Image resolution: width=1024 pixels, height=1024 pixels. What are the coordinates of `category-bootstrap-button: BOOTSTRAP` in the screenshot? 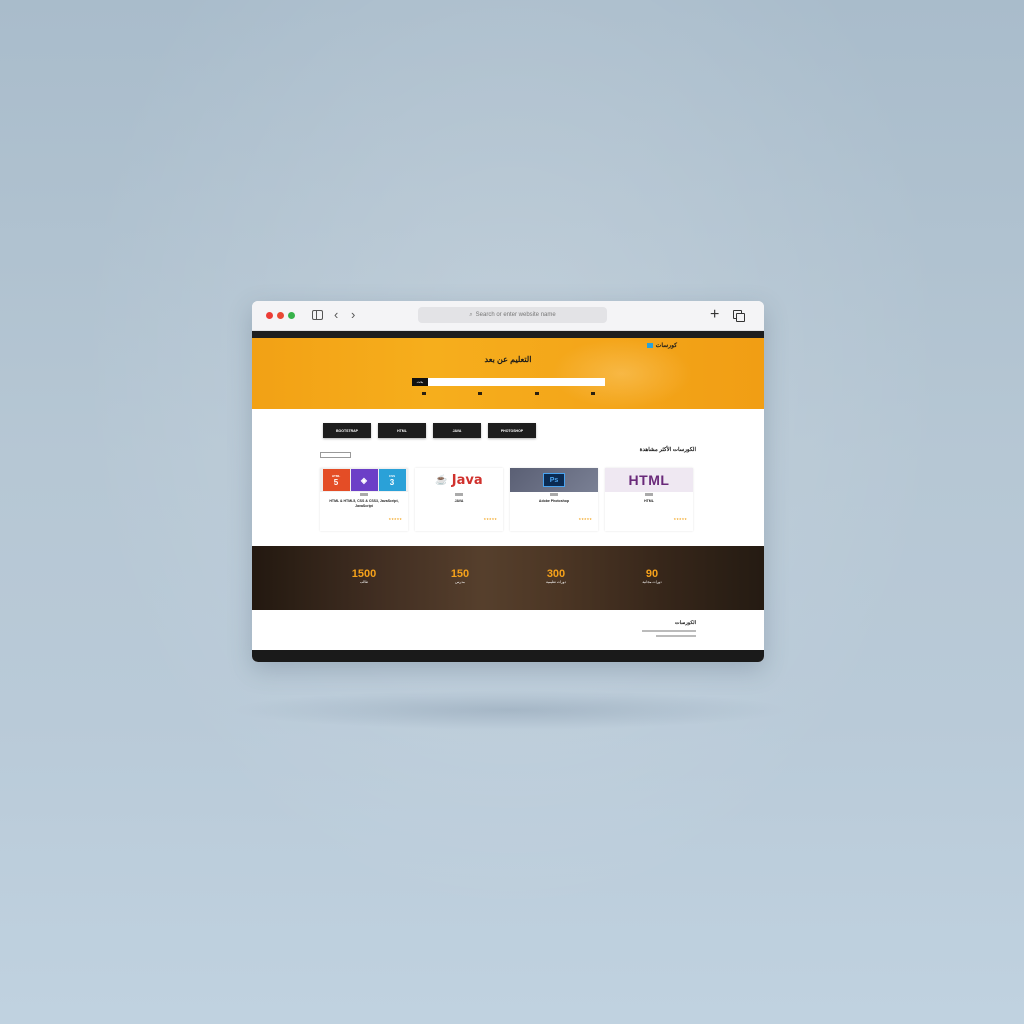 It's located at (347, 430).